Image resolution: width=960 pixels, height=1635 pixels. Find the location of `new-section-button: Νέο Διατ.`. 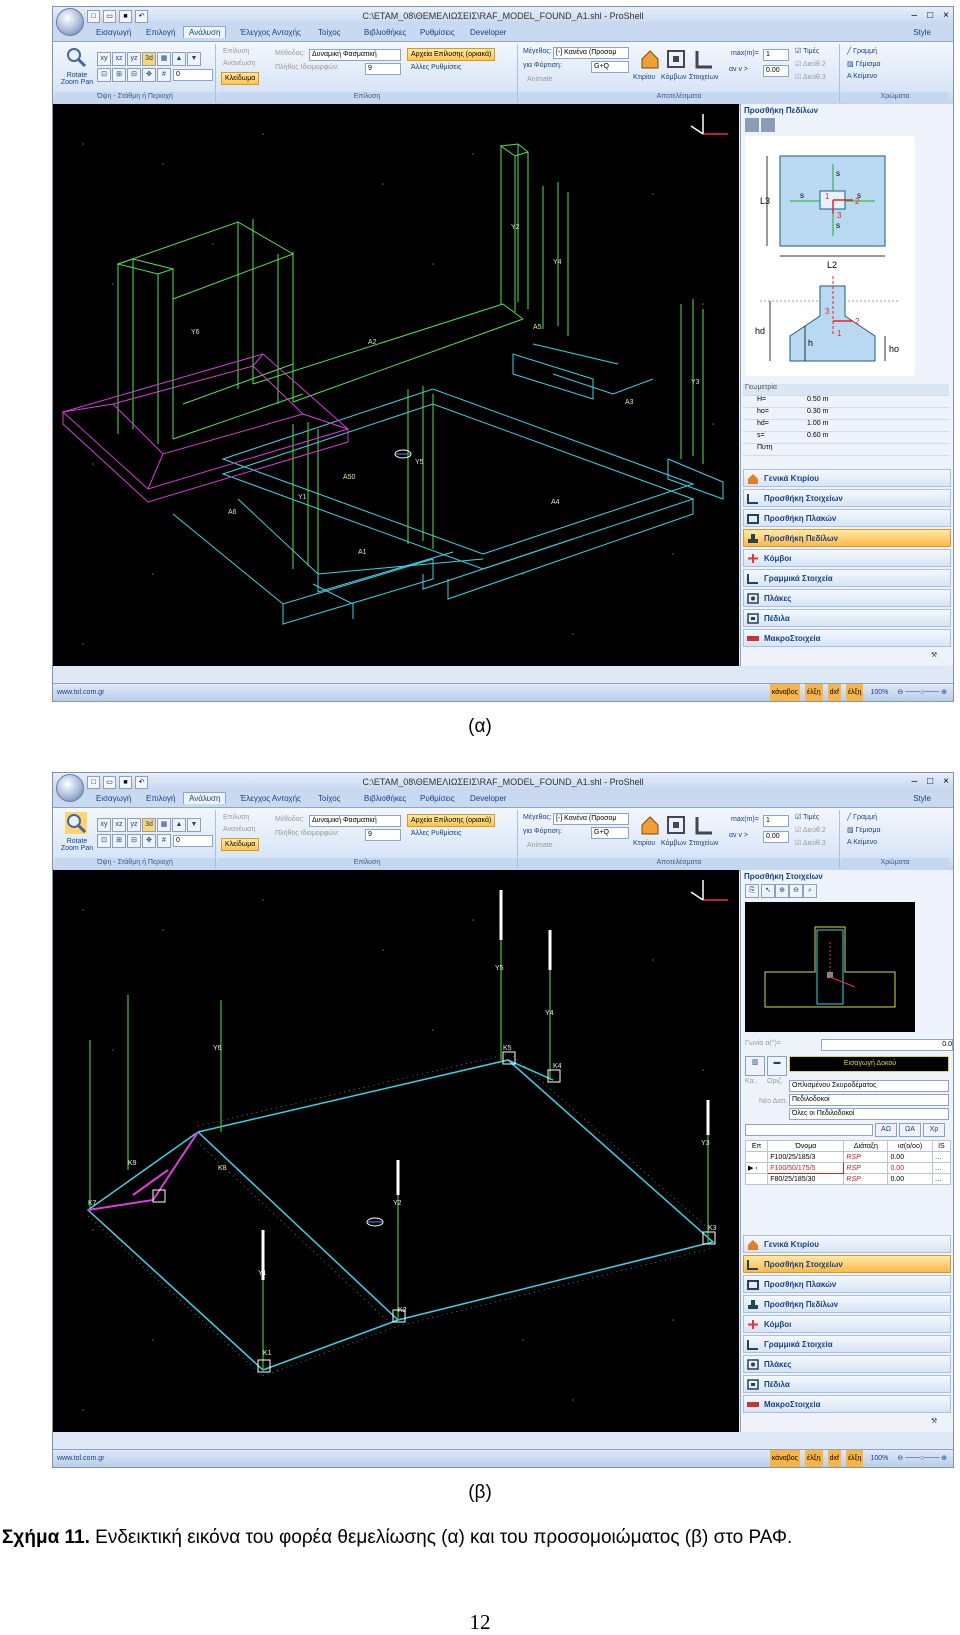

new-section-button: Νέο Διατ. is located at coordinates (773, 1101).